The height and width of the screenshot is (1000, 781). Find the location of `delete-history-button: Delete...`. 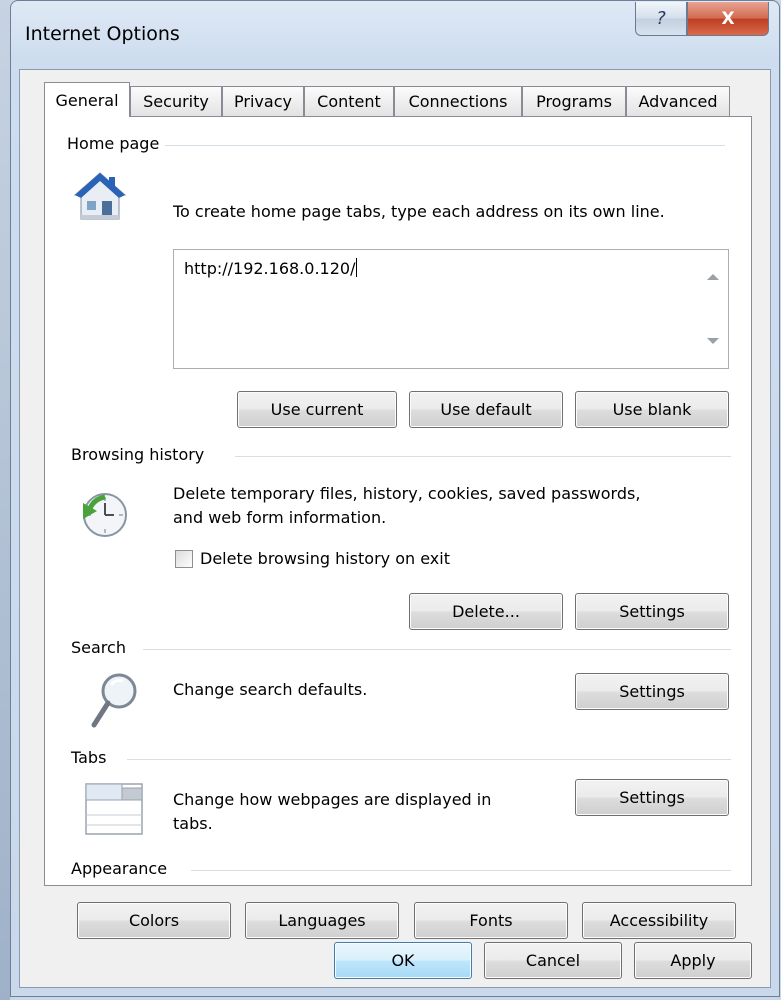

delete-history-button: Delete... is located at coordinates (486, 611).